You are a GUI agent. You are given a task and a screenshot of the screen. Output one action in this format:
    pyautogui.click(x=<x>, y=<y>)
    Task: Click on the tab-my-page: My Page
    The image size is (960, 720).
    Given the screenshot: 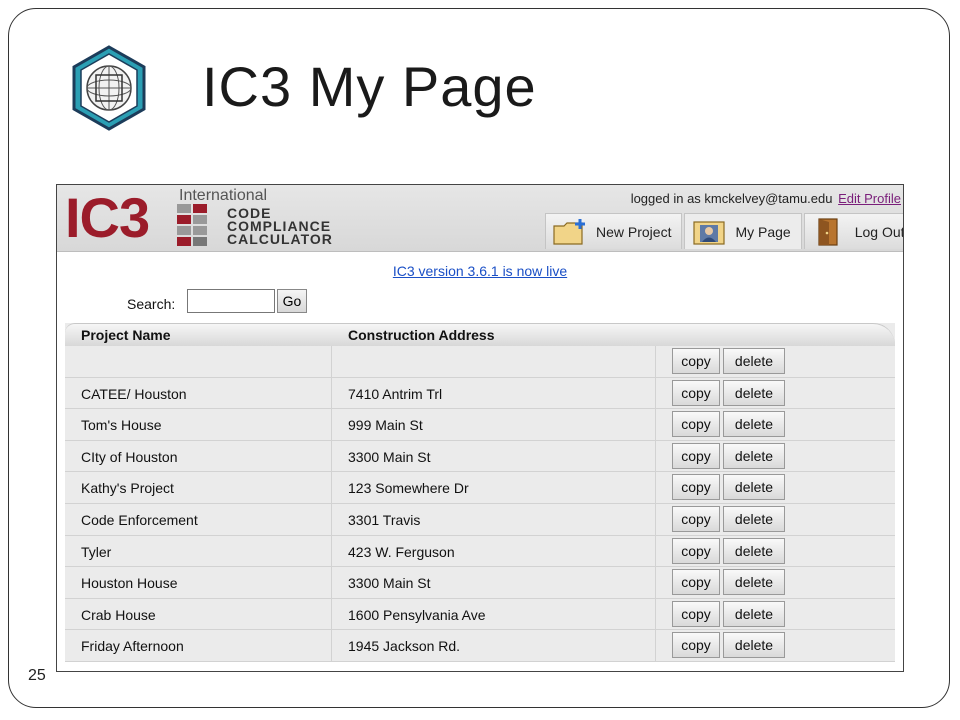 What is the action you would take?
    pyautogui.click(x=743, y=231)
    